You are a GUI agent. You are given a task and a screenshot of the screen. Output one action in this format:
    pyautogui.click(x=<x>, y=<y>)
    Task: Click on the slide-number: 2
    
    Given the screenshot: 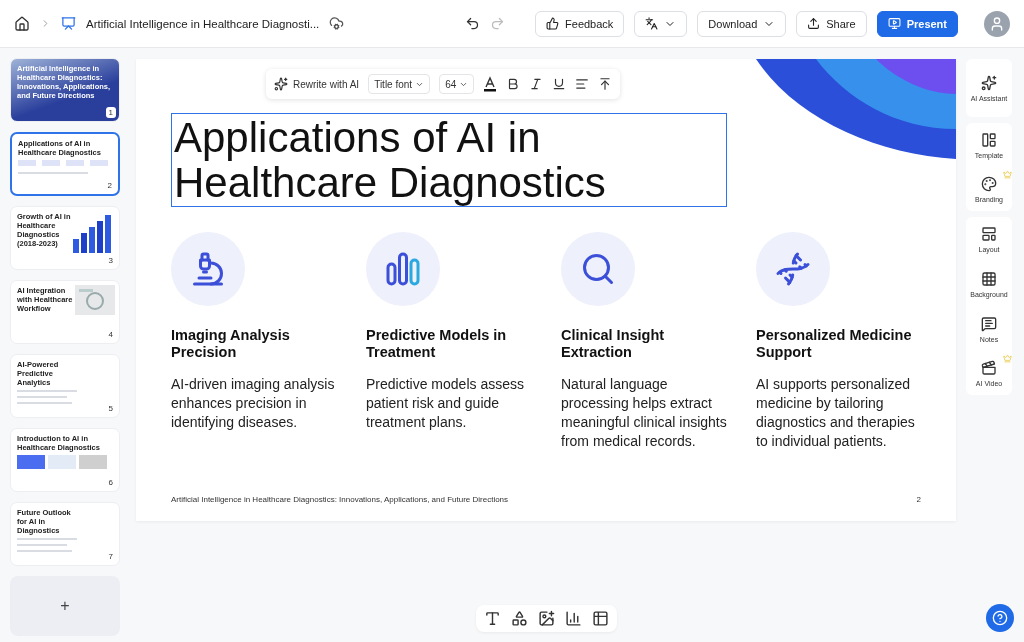 What is the action you would take?
    pyautogui.click(x=109, y=185)
    